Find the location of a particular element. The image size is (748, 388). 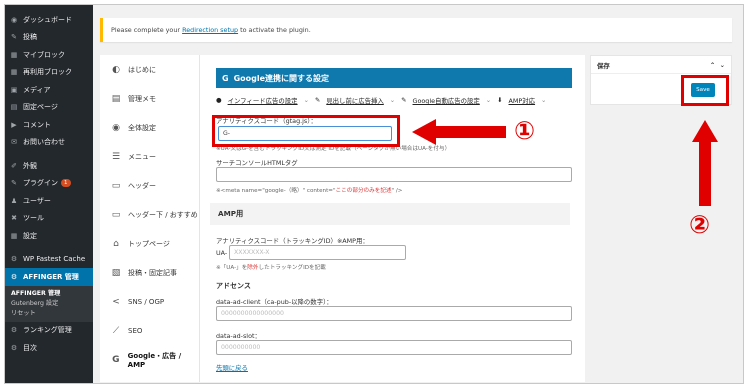

save-box-title: 保存 is located at coordinates (603, 66).